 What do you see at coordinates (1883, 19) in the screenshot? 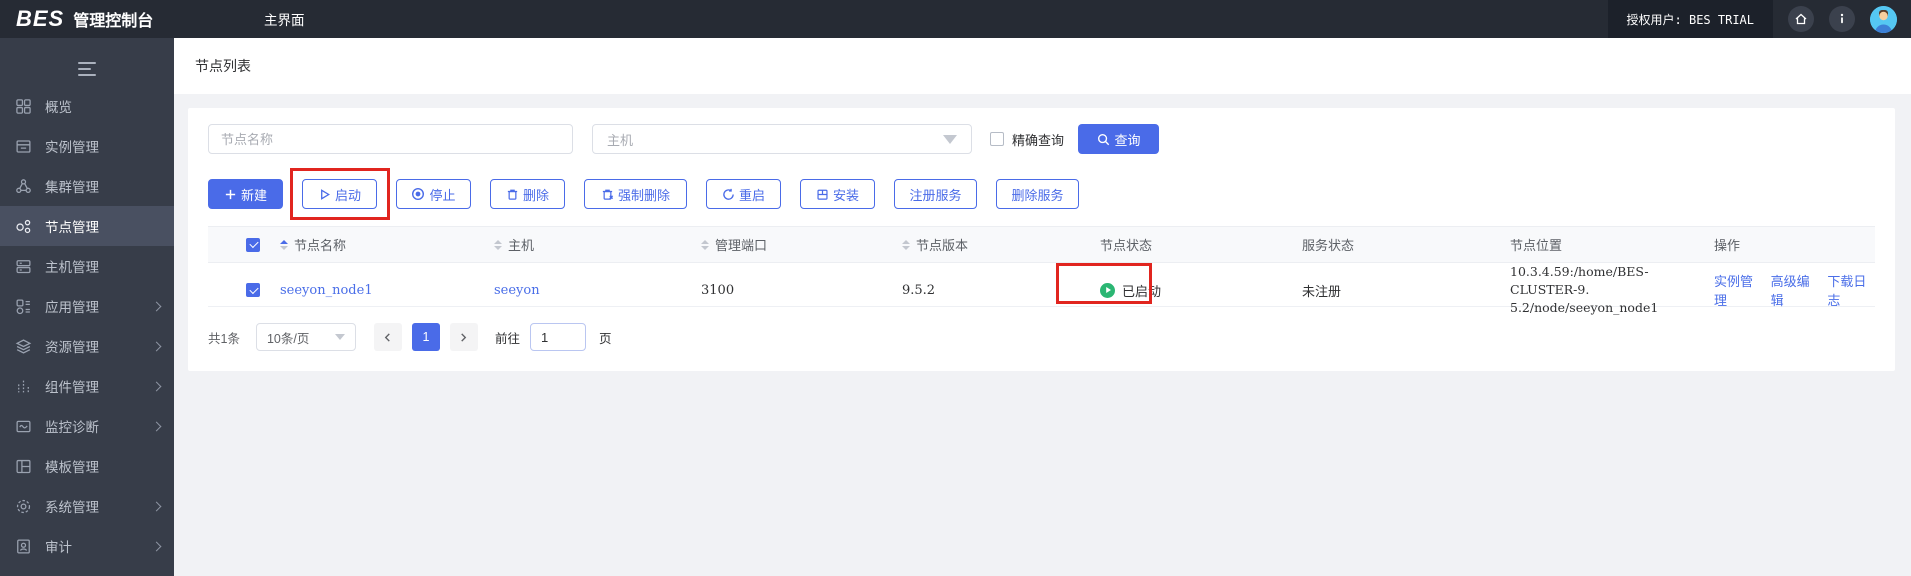
I see `user-avatar` at bounding box center [1883, 19].